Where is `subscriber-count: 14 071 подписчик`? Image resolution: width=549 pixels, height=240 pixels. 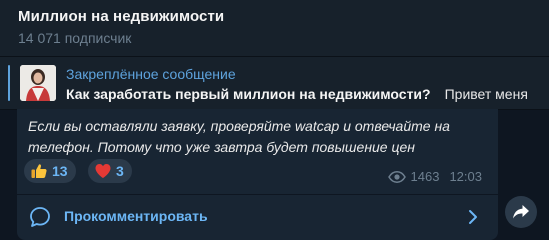 subscriber-count: 14 071 подписчик is located at coordinates (75, 38).